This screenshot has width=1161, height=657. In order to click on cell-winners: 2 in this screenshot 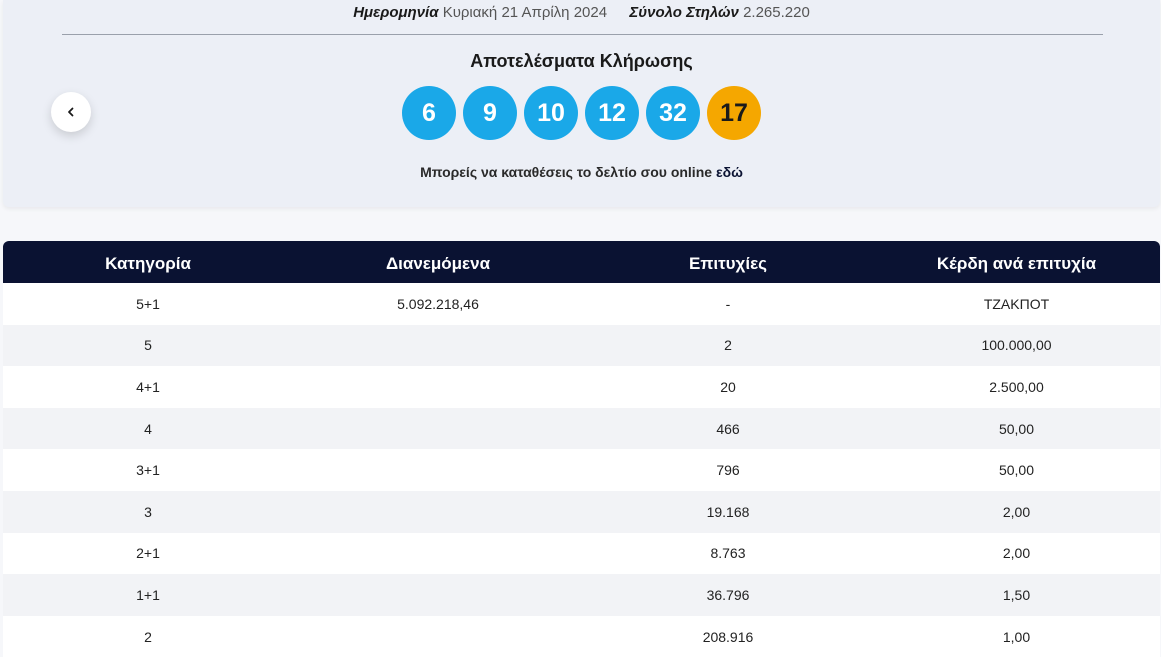, I will do `click(728, 345)`.